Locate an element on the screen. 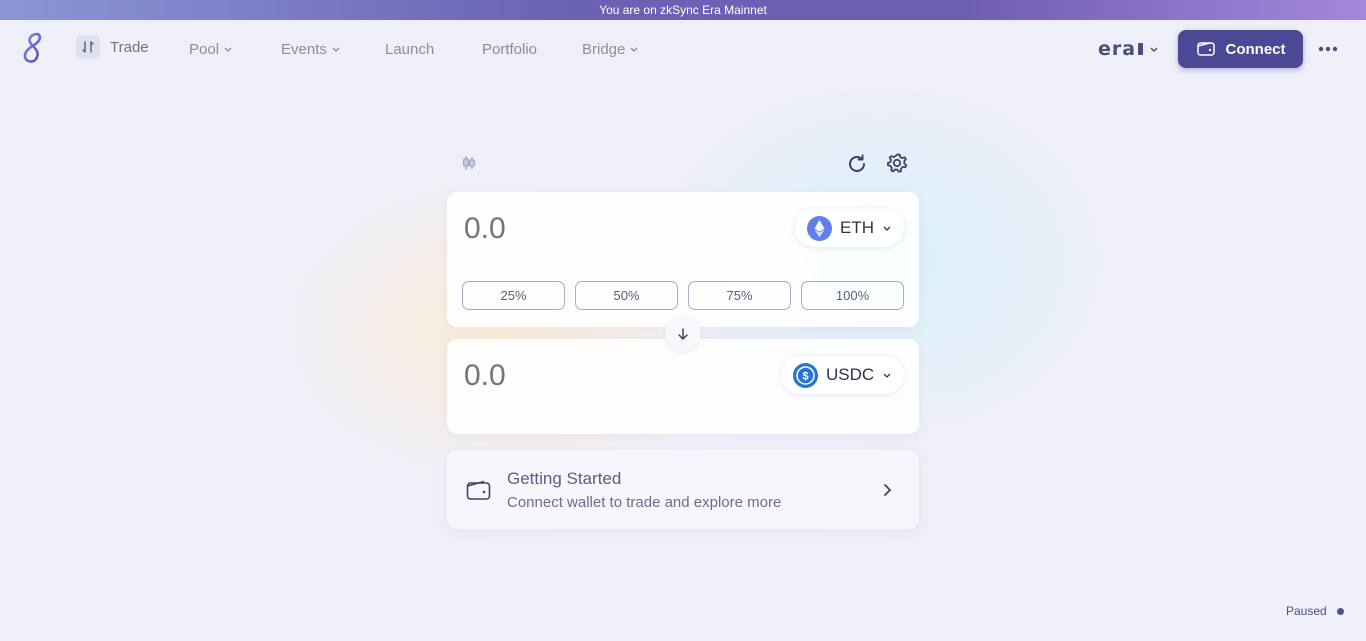 The height and width of the screenshot is (641, 1366). nav-portfolio: Portfolio is located at coordinates (509, 49).